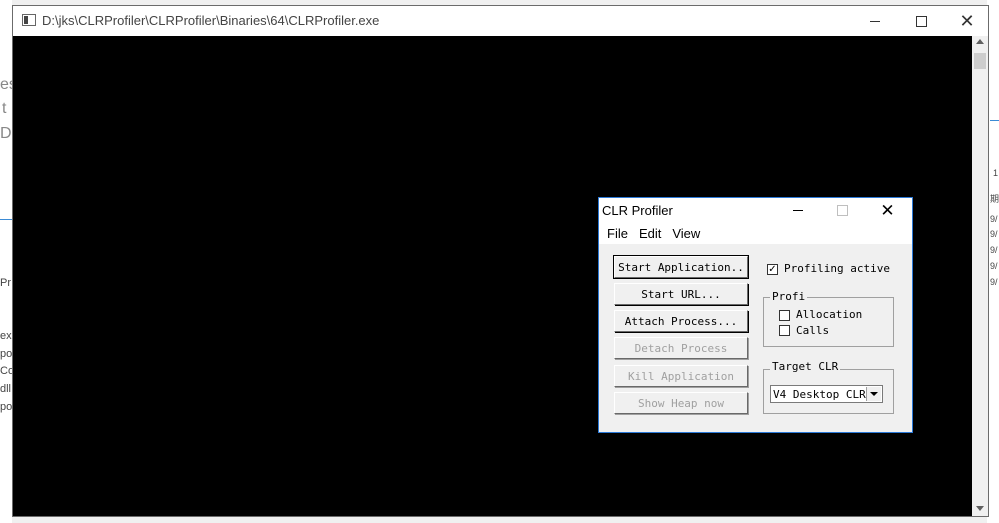 The width and height of the screenshot is (999, 523). I want to click on allocation-label: Allocation, so click(829, 314).